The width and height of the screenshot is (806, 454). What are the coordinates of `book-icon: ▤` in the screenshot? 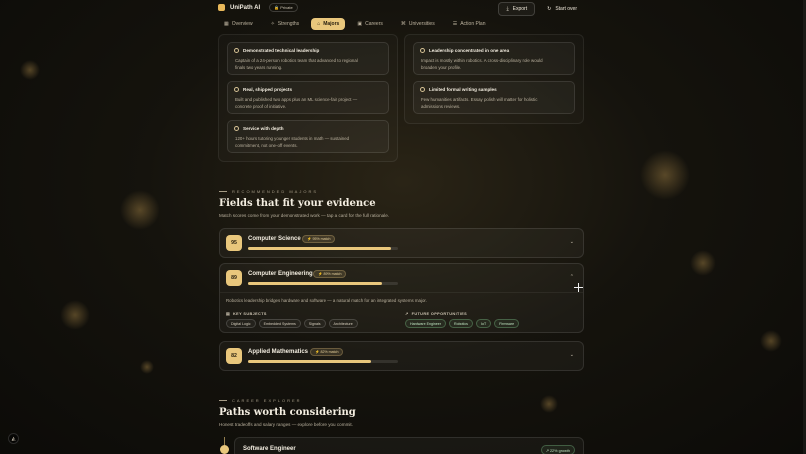 It's located at (228, 314).